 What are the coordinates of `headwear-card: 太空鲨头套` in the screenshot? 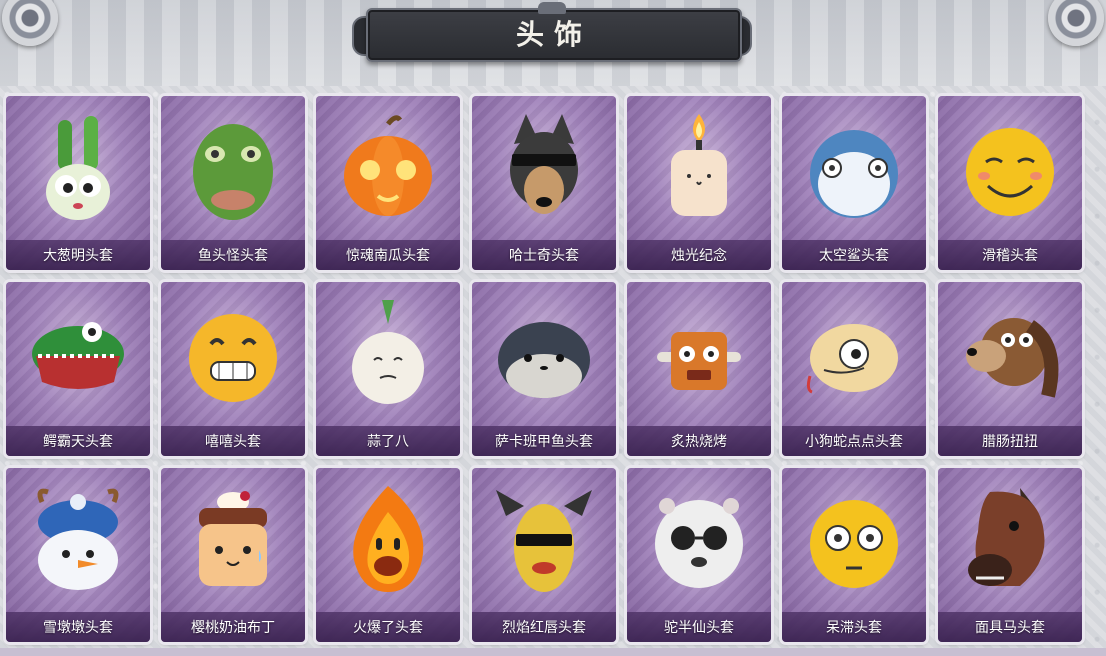 It's located at (854, 183).